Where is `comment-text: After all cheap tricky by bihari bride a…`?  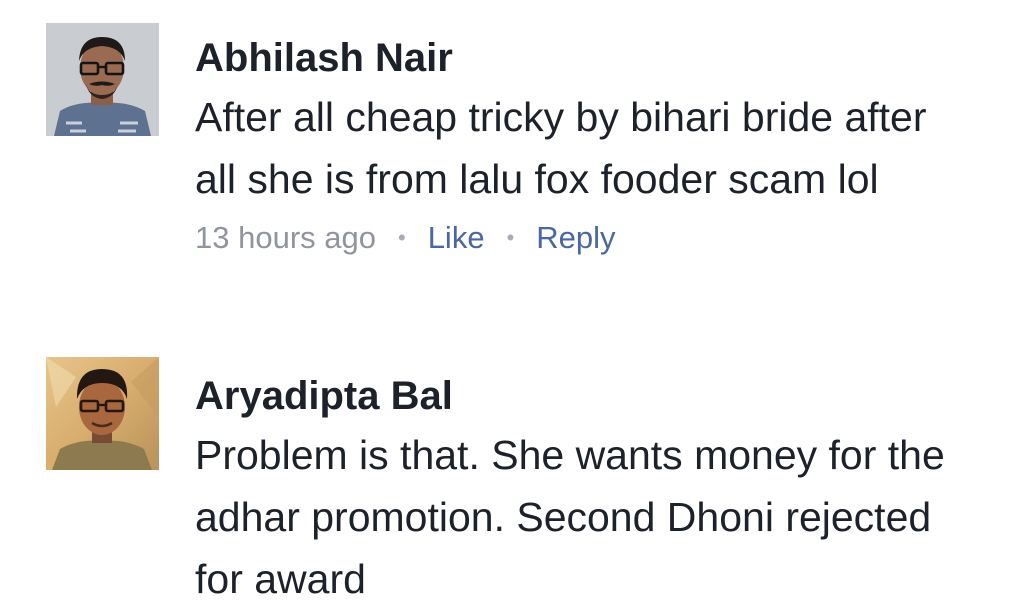 comment-text: After all cheap tricky by bihari bride a… is located at coordinates (561, 148).